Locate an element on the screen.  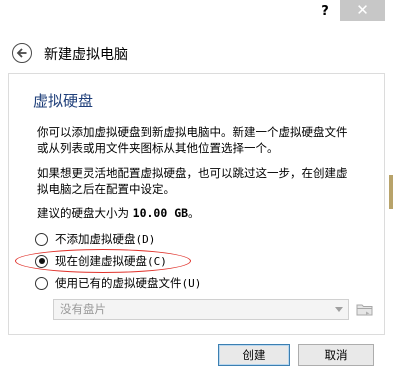
back-button is located at coordinates (22, 53).